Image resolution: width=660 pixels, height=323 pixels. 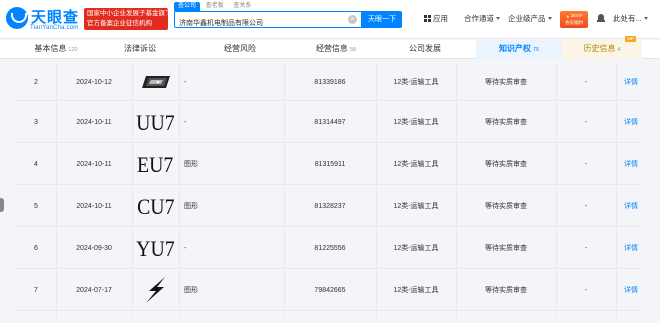 I want to click on lightning-bolt-icon, so click(x=155, y=290).